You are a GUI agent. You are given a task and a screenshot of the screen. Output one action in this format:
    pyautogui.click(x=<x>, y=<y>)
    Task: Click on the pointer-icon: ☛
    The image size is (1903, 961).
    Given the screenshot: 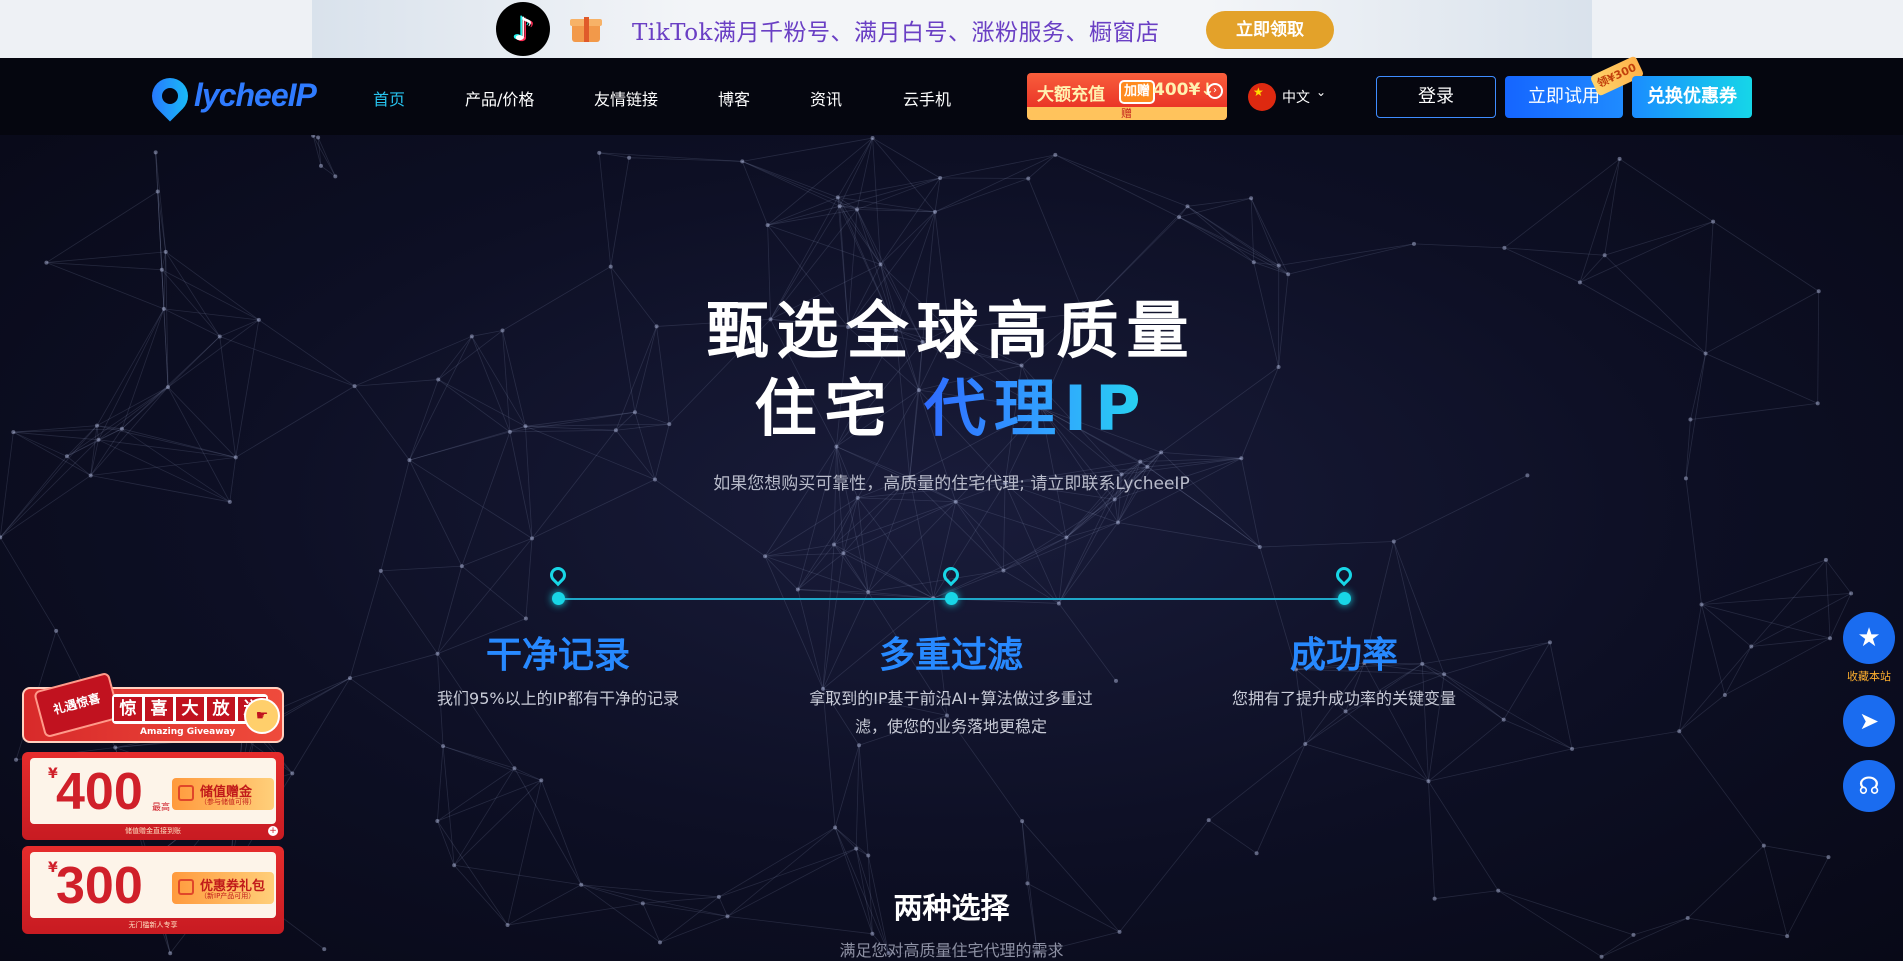 What is the action you would take?
    pyautogui.click(x=262, y=716)
    